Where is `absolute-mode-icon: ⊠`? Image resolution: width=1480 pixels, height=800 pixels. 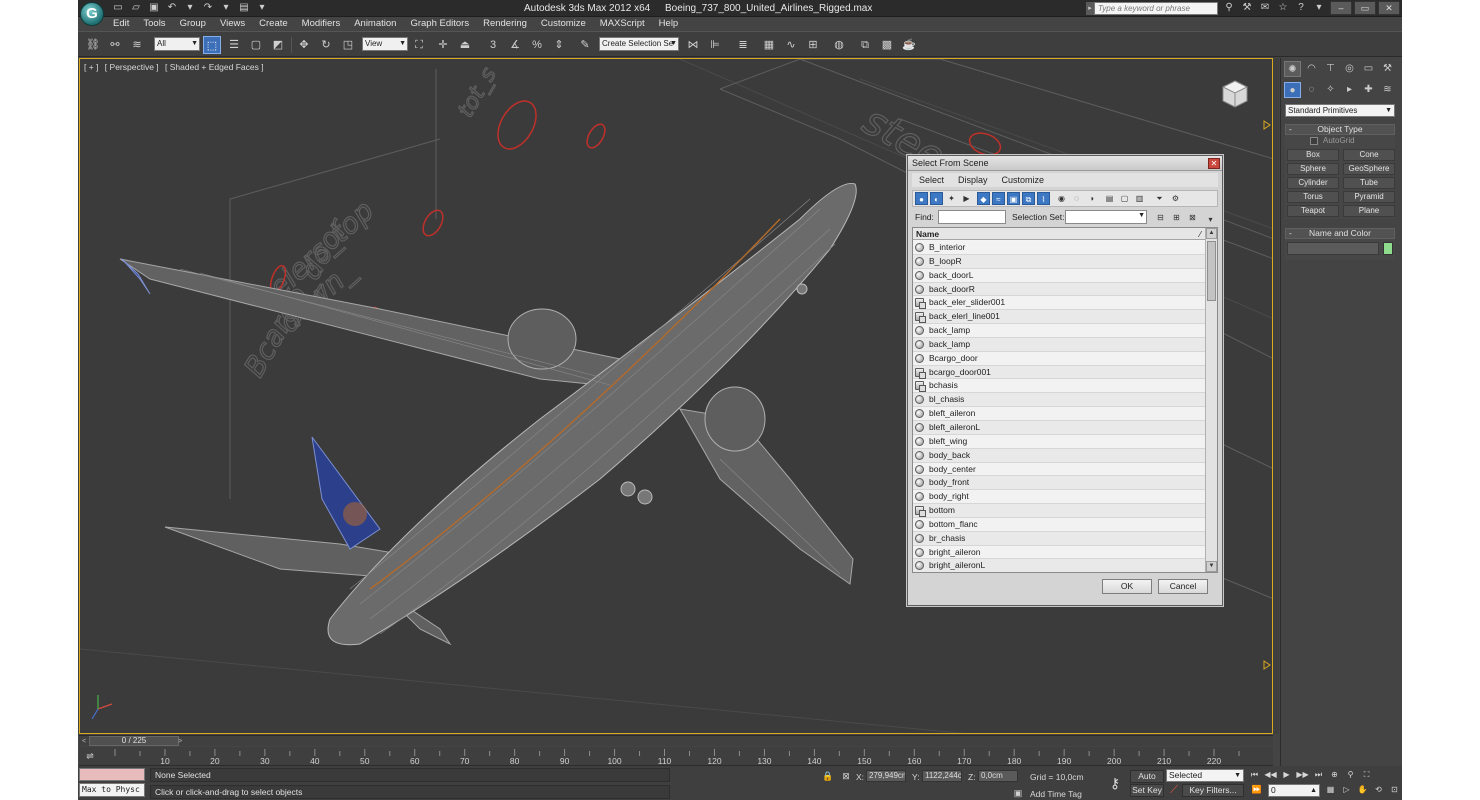
absolute-mode-icon: ⊠ is located at coordinates (846, 776).